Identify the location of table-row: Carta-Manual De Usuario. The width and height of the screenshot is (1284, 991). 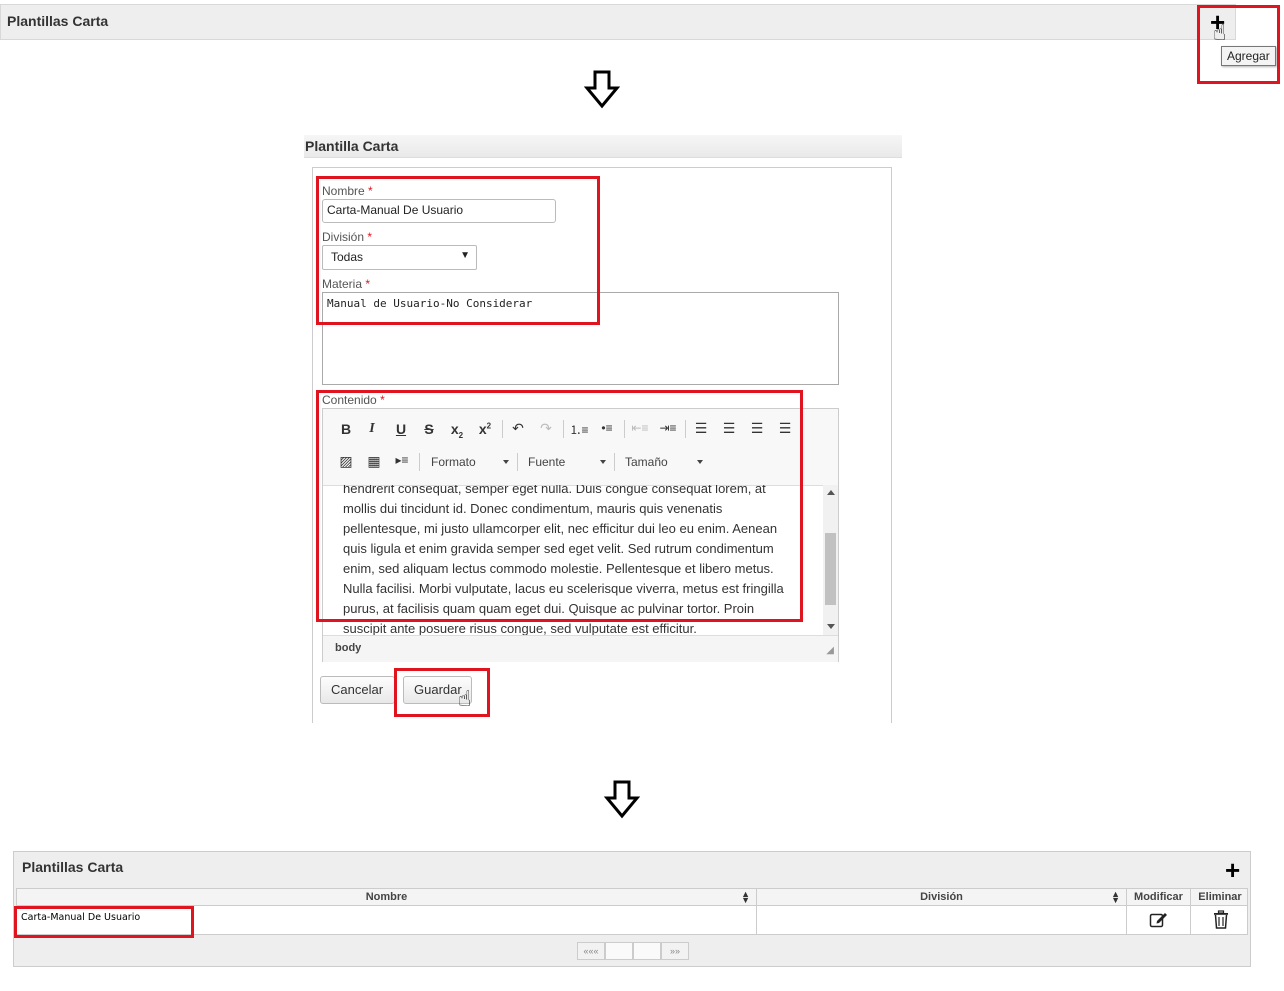
(632, 920).